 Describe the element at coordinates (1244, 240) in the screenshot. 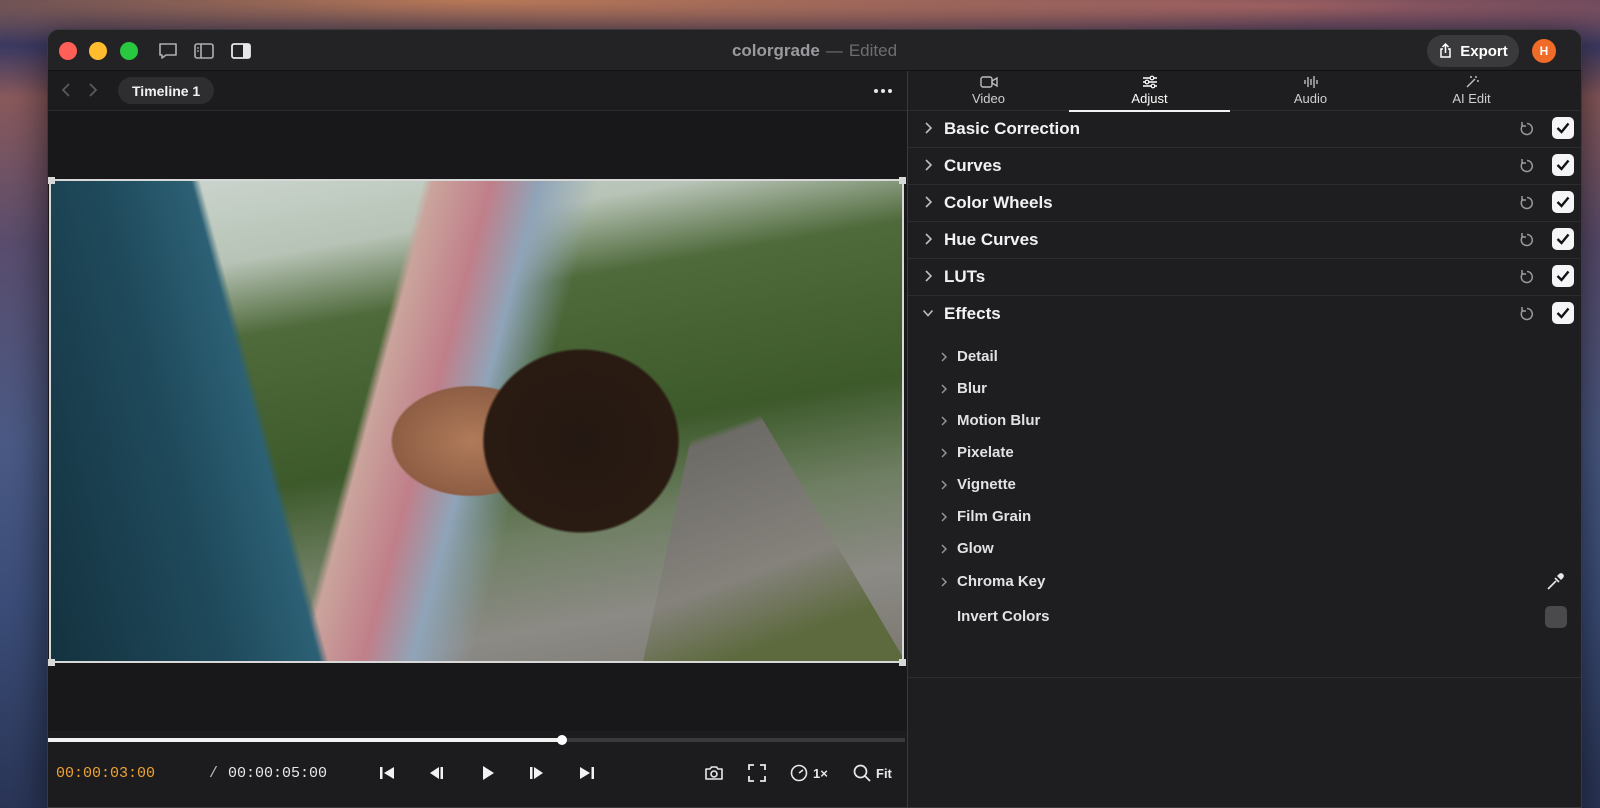

I see `section-hue-curves: Hue Curves` at that location.